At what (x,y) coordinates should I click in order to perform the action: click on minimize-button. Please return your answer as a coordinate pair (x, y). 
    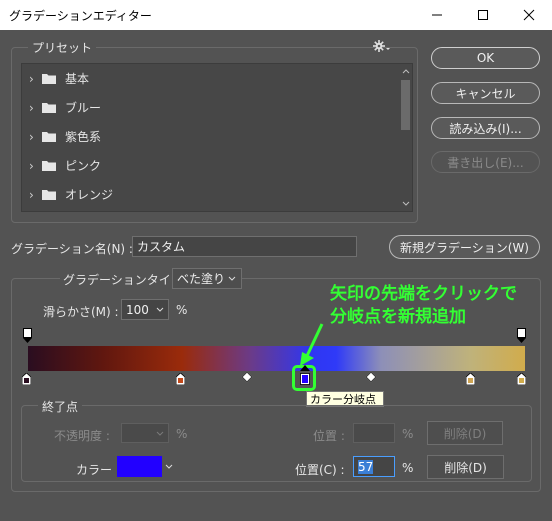
    Looking at the image, I should click on (437, 15).